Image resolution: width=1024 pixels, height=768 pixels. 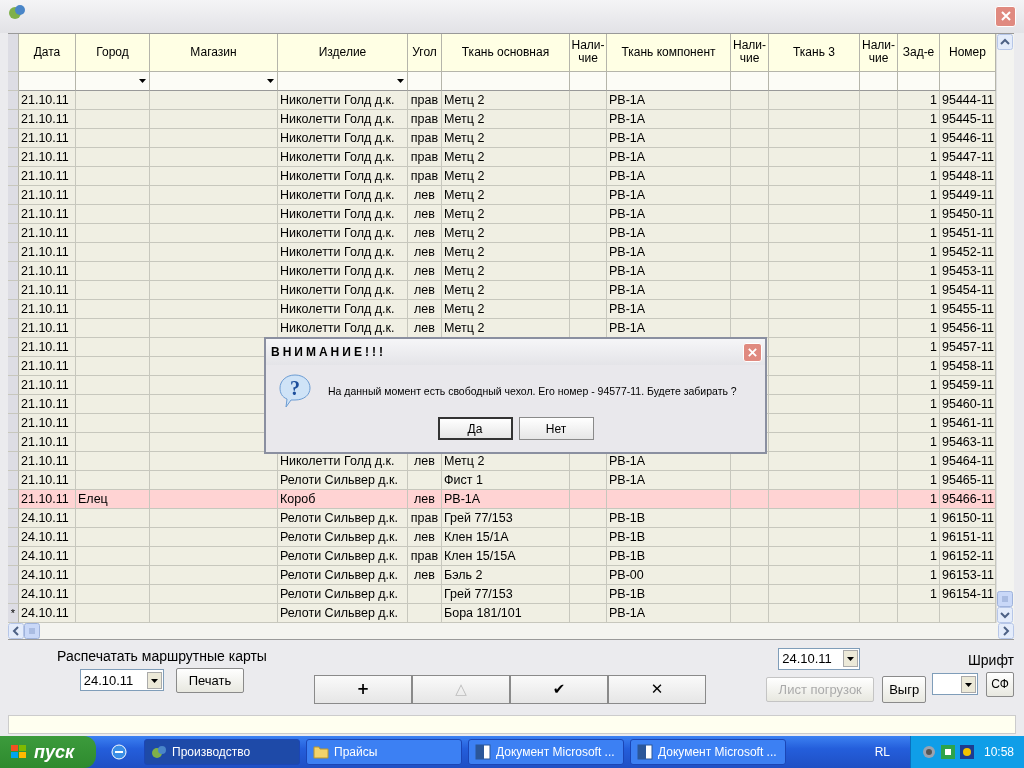 What do you see at coordinates (502, 233) in the screenshot?
I see `table-row: 21.10.11 Николетти Голд д.к. лев Метц 2 РВ-1А 1 95451-11` at bounding box center [502, 233].